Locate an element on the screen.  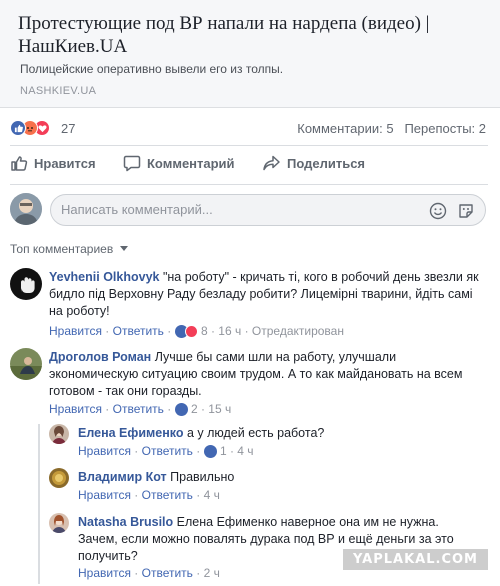
comment-sort-dropdown: Топ комментариев is located at coordinates (69, 249).